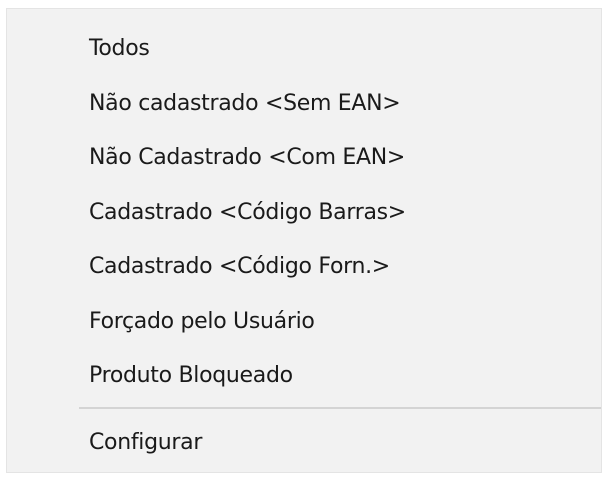 Image resolution: width=604 pixels, height=477 pixels. I want to click on menu-item-label: Cadastrado <Código Forn.>, so click(239, 267).